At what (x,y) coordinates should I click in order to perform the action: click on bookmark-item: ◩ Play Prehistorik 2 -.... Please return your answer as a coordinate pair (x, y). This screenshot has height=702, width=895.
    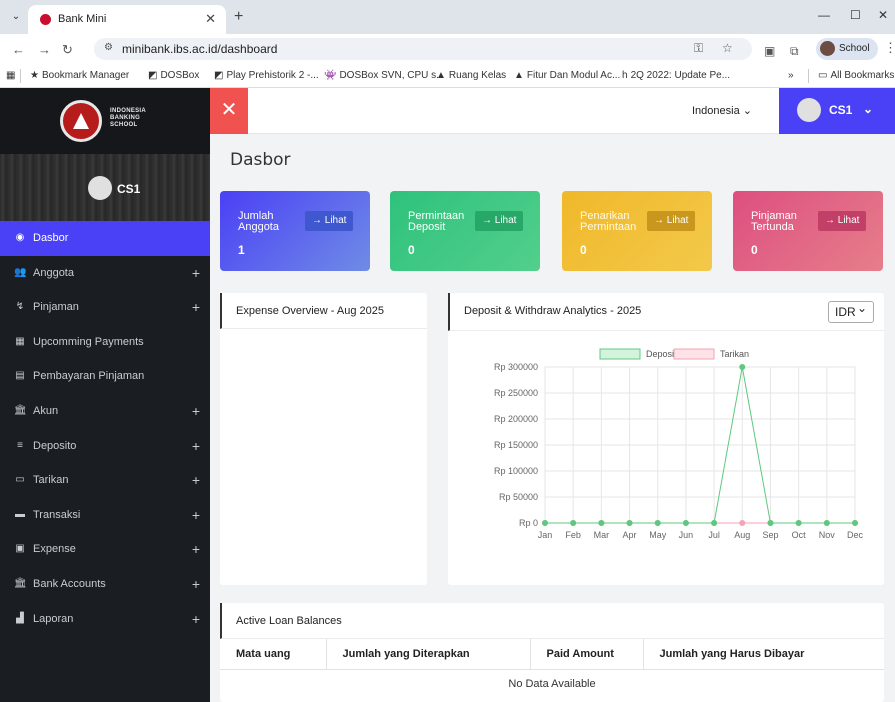
    Looking at the image, I should click on (266, 75).